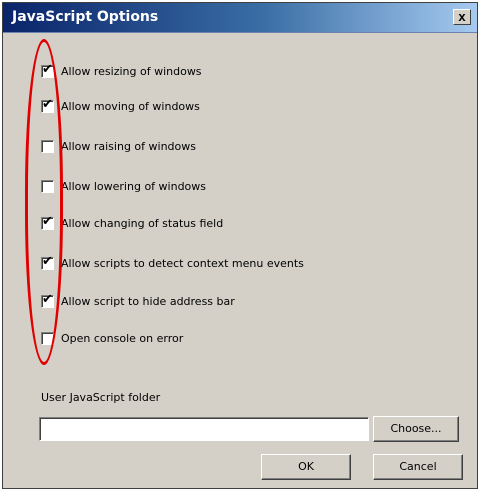 Image resolution: width=482 pixels, height=493 pixels. What do you see at coordinates (101, 397) in the screenshot?
I see `user-js-folder-label: User JavaScript folder` at bounding box center [101, 397].